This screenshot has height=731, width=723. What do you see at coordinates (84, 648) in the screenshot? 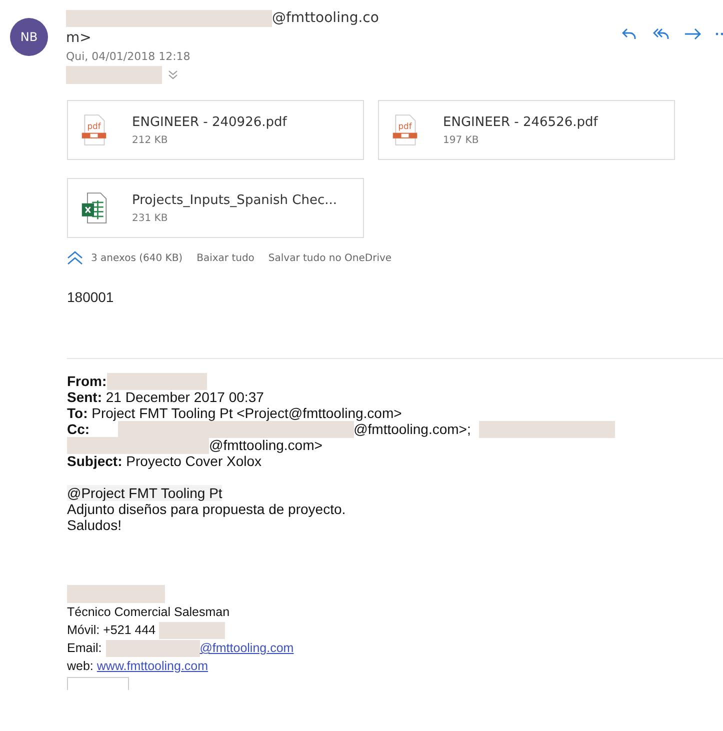
I see `signature-label: Email:` at bounding box center [84, 648].